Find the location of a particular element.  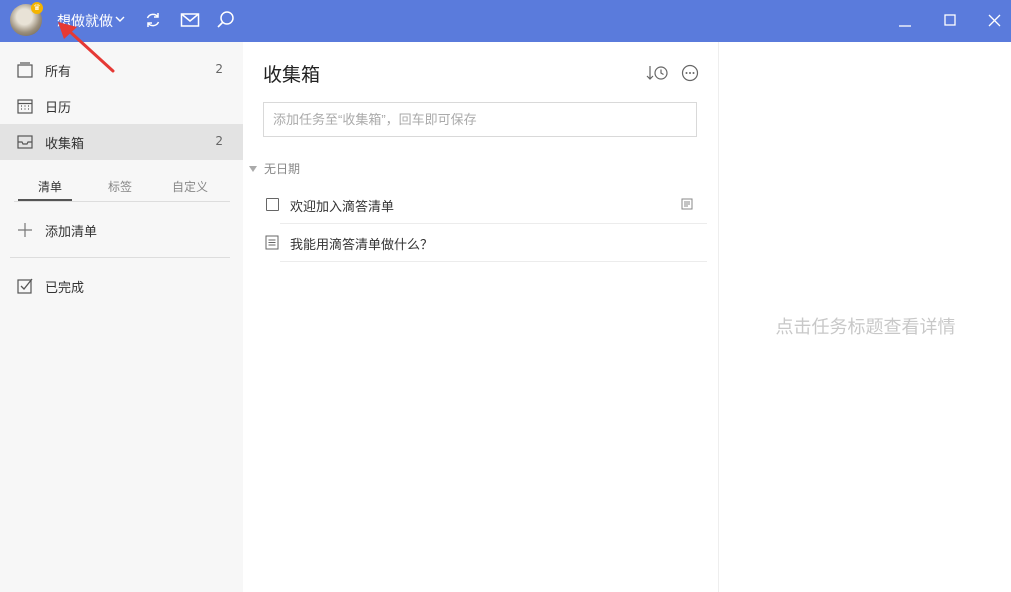

search-icon is located at coordinates (226, 20).